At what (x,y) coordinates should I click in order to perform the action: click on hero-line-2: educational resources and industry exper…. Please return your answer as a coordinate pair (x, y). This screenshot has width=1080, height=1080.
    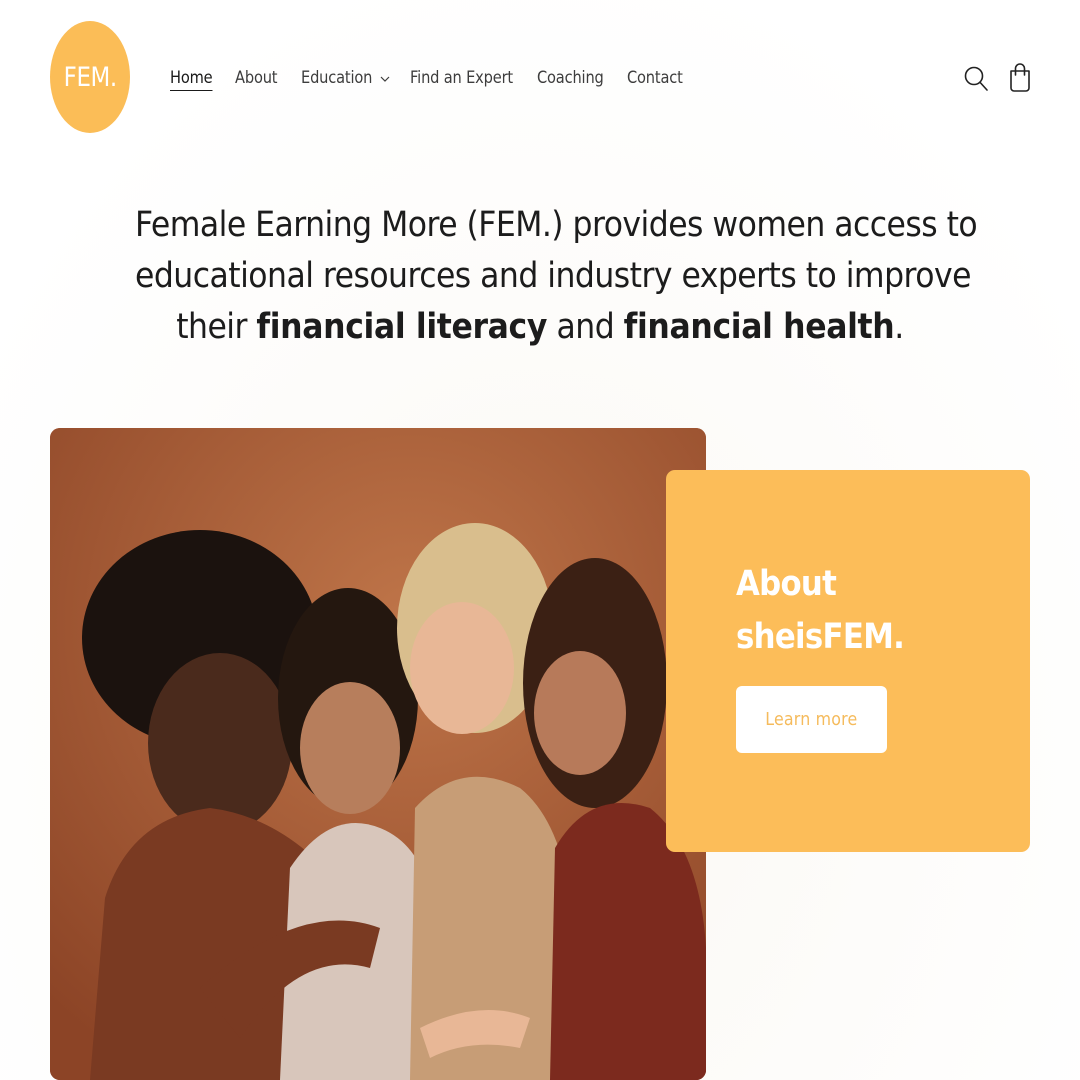
    Looking at the image, I should click on (553, 276).